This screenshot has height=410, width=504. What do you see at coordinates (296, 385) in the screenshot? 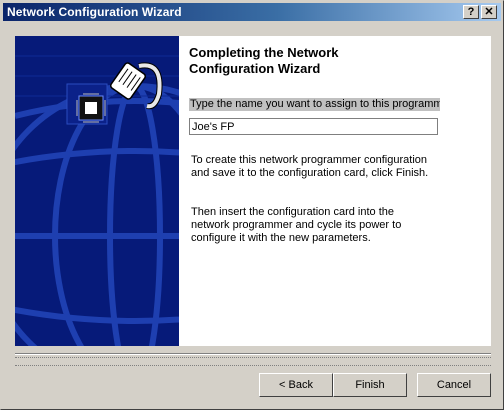
I see `back-button: < Back` at bounding box center [296, 385].